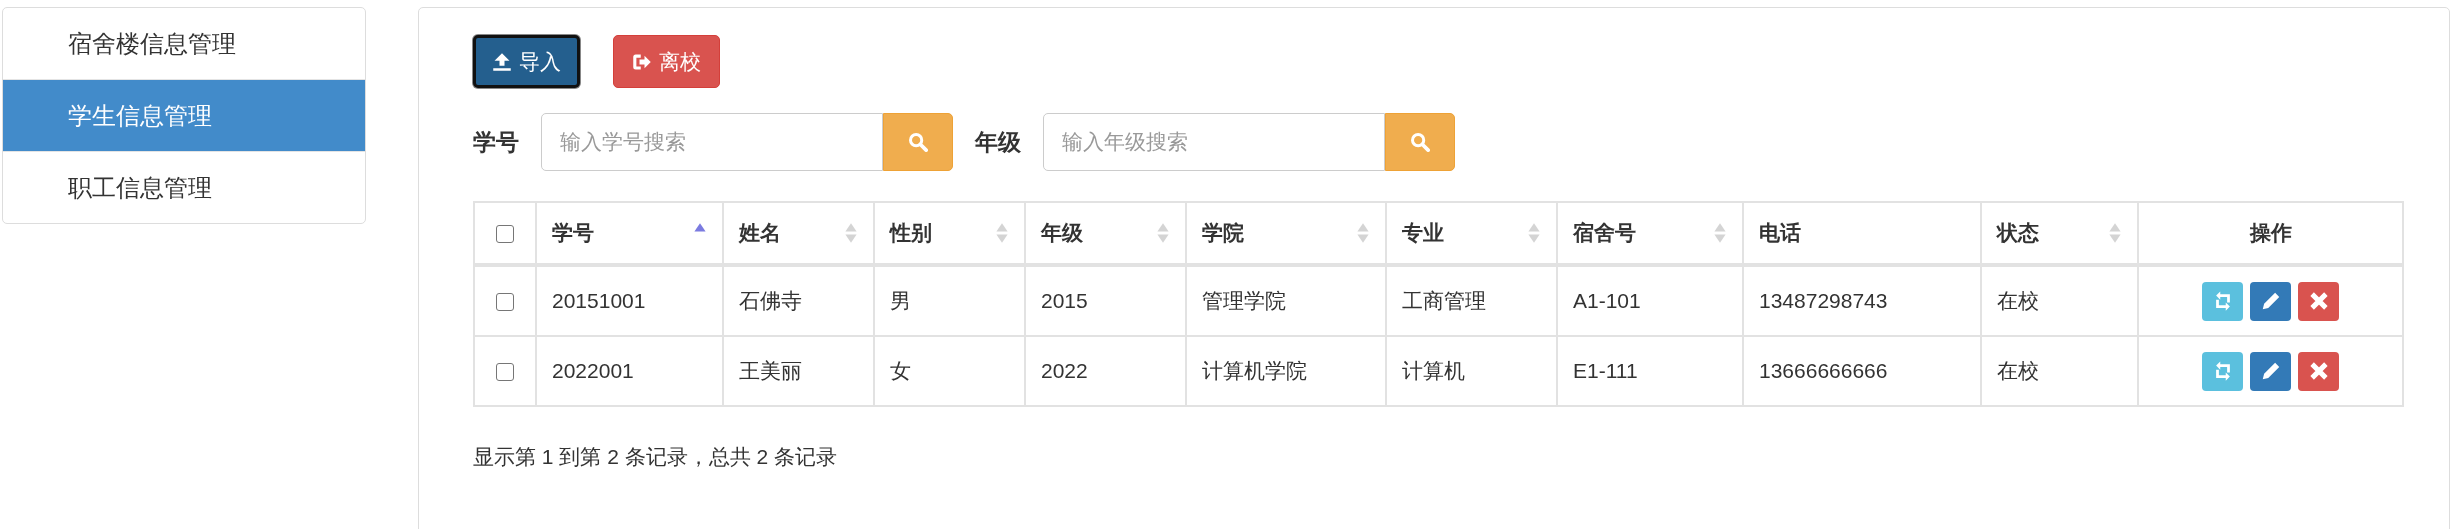 This screenshot has height=529, width=2450. I want to click on table-cell: 2022, so click(1064, 370).